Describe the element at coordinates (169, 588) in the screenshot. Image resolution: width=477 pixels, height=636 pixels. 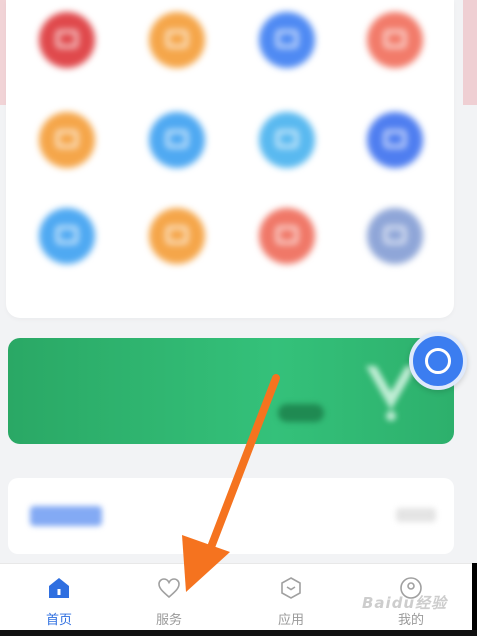
I see `heart-icon` at that location.